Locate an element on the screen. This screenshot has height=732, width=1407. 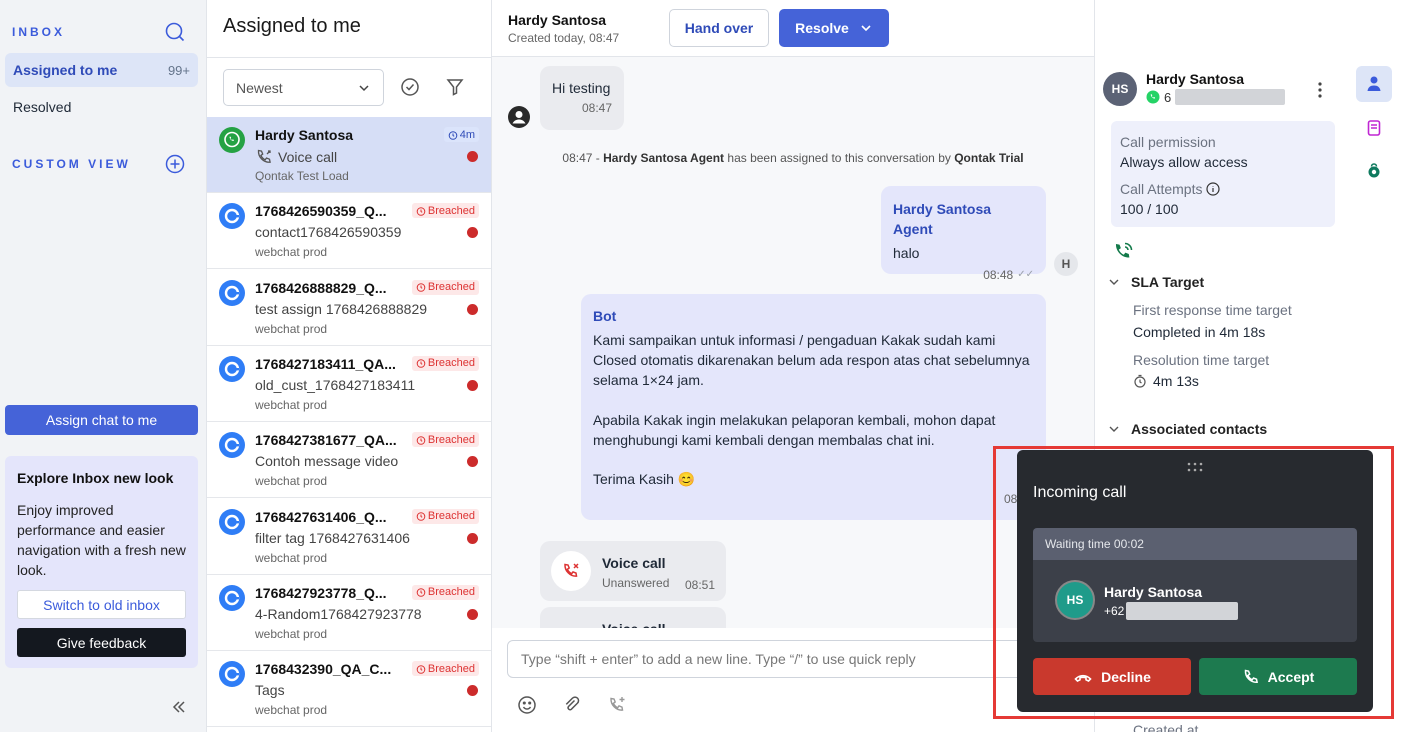
notebook-icon is located at coordinates (1374, 128).